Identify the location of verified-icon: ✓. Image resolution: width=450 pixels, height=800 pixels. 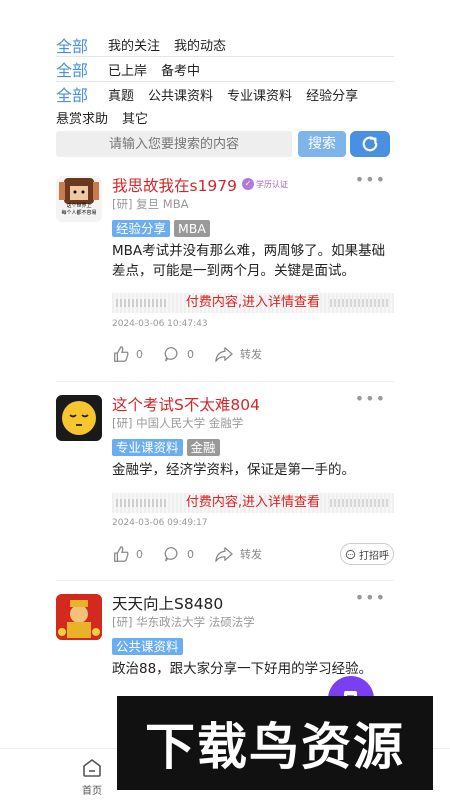
(248, 184).